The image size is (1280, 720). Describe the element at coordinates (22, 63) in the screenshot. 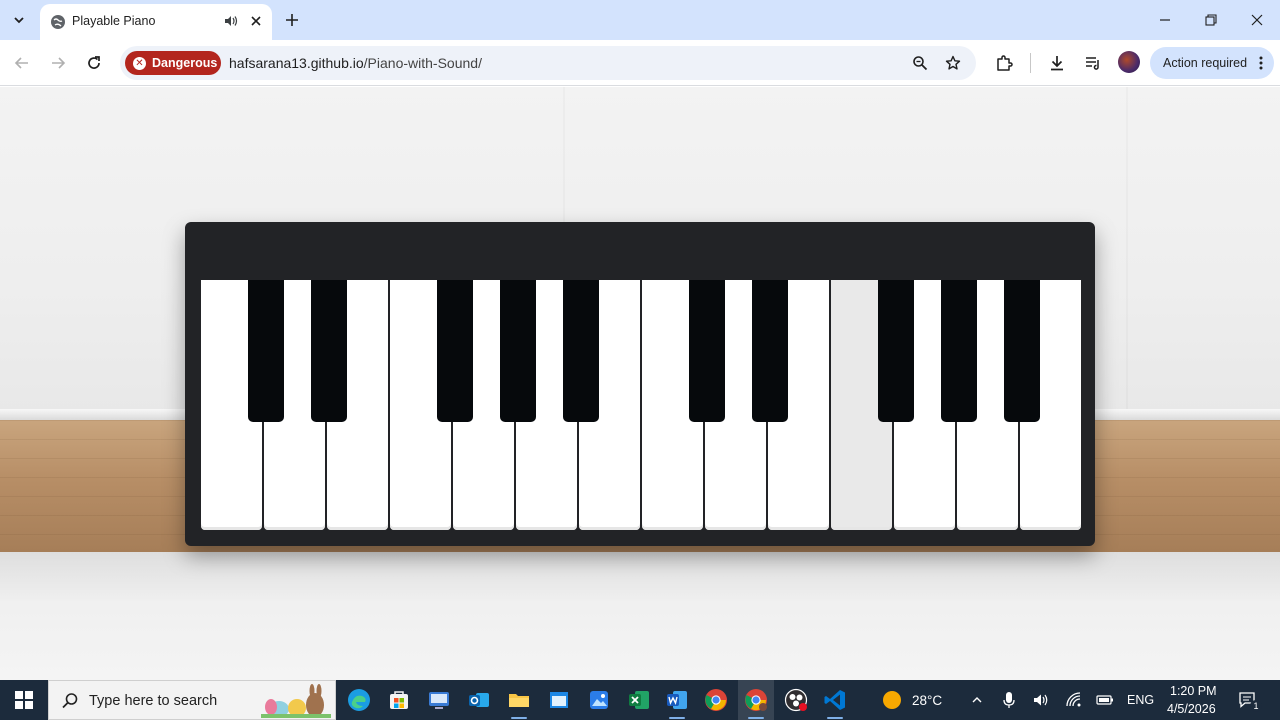

I see `back-button` at that location.